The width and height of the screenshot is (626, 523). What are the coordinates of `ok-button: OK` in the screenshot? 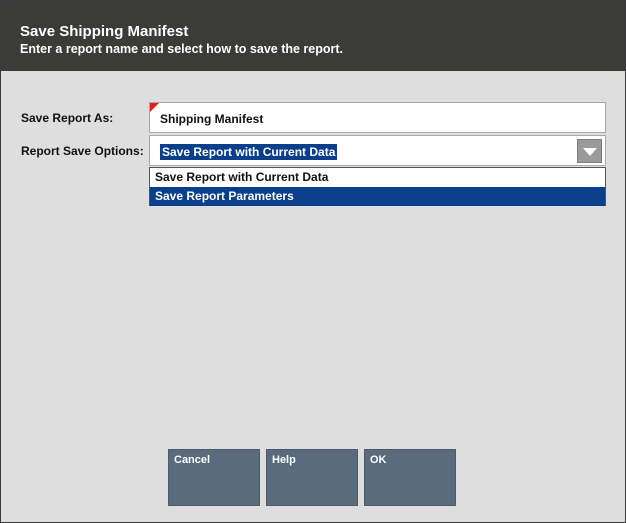 It's located at (410, 477).